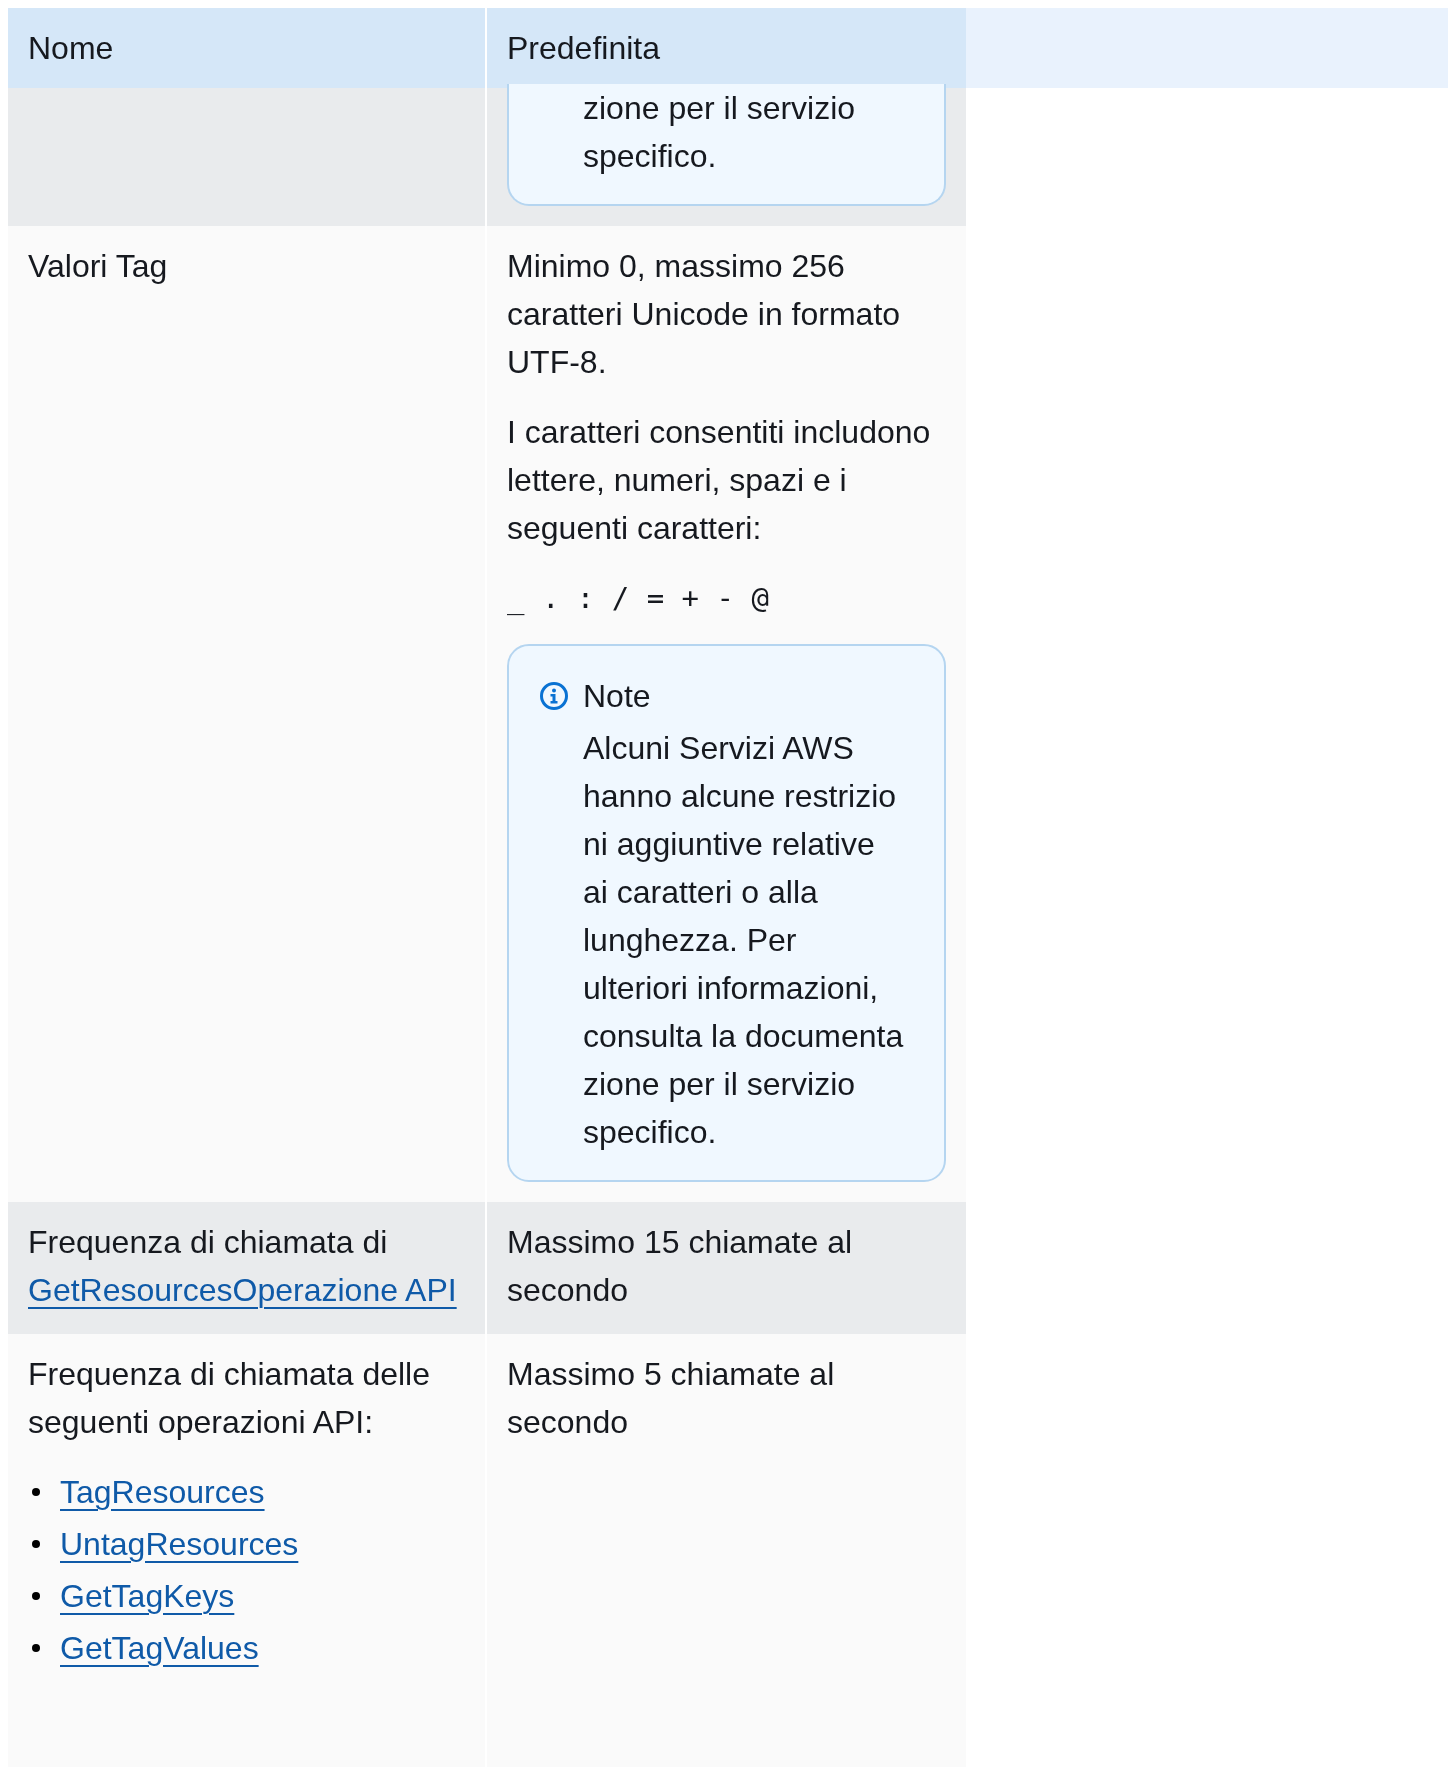 The image size is (1448, 1767). Describe the element at coordinates (680, 1266) in the screenshot. I see `cell-text: Massimo 15 chiamate al secondo` at that location.